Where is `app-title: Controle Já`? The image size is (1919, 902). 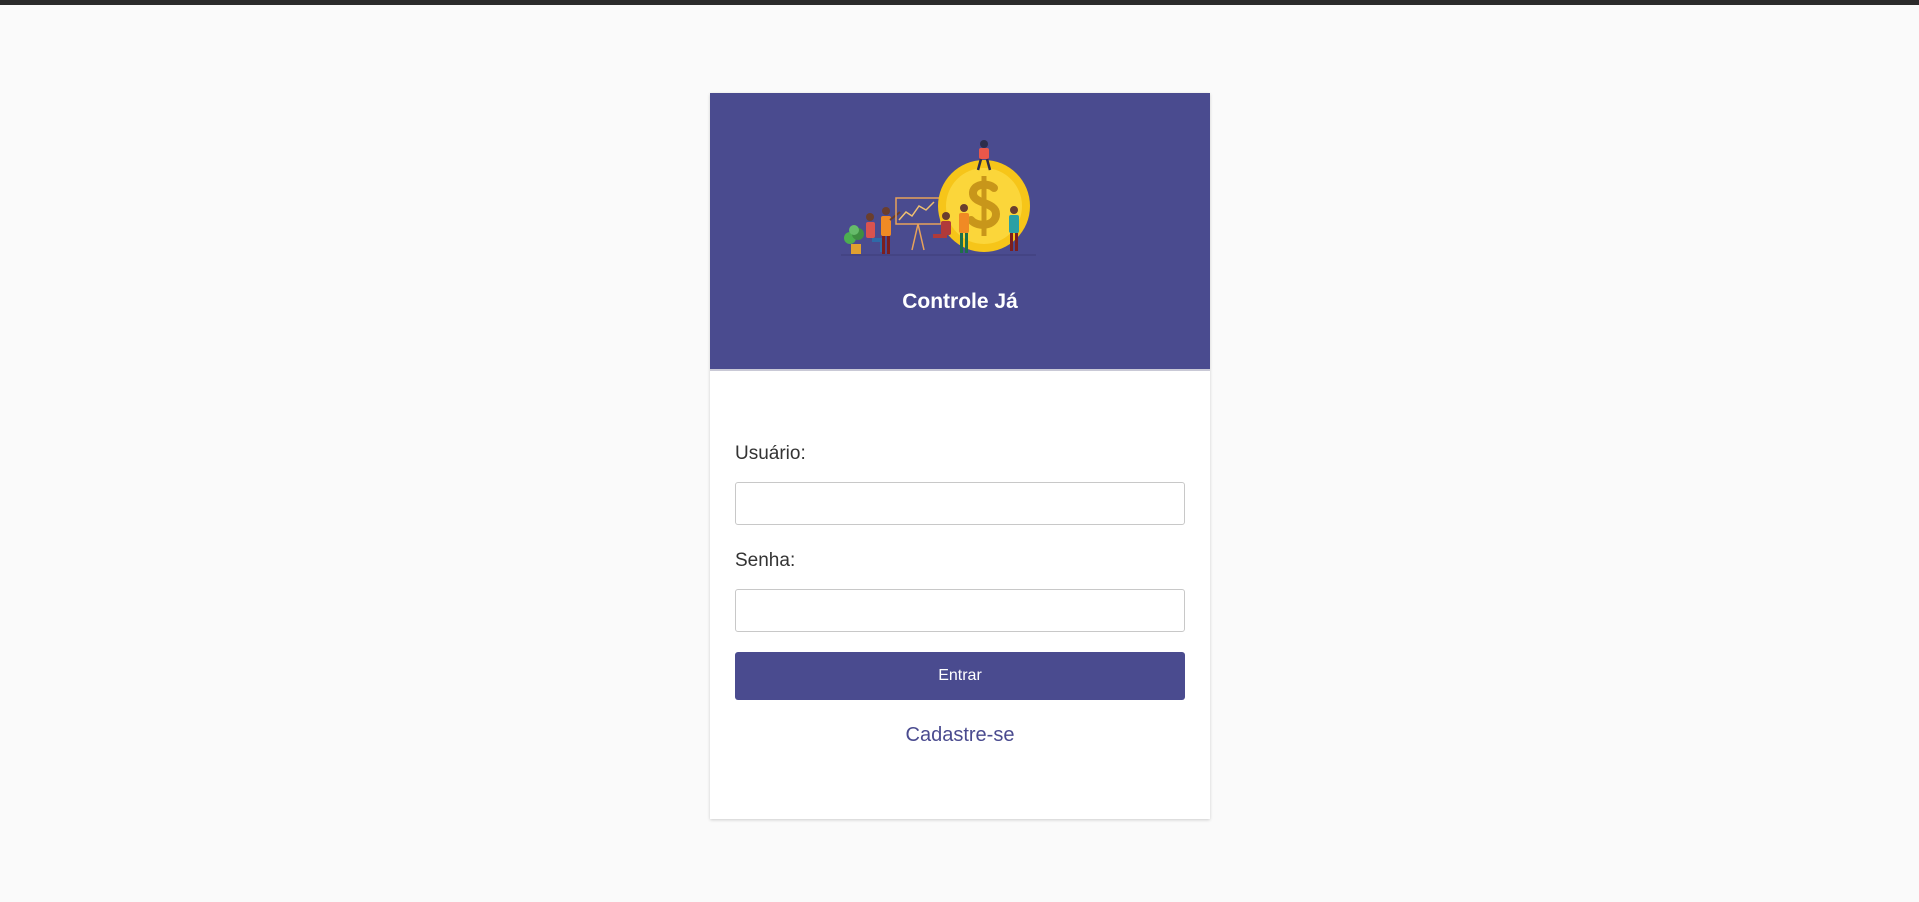
app-title: Controle Já is located at coordinates (960, 301).